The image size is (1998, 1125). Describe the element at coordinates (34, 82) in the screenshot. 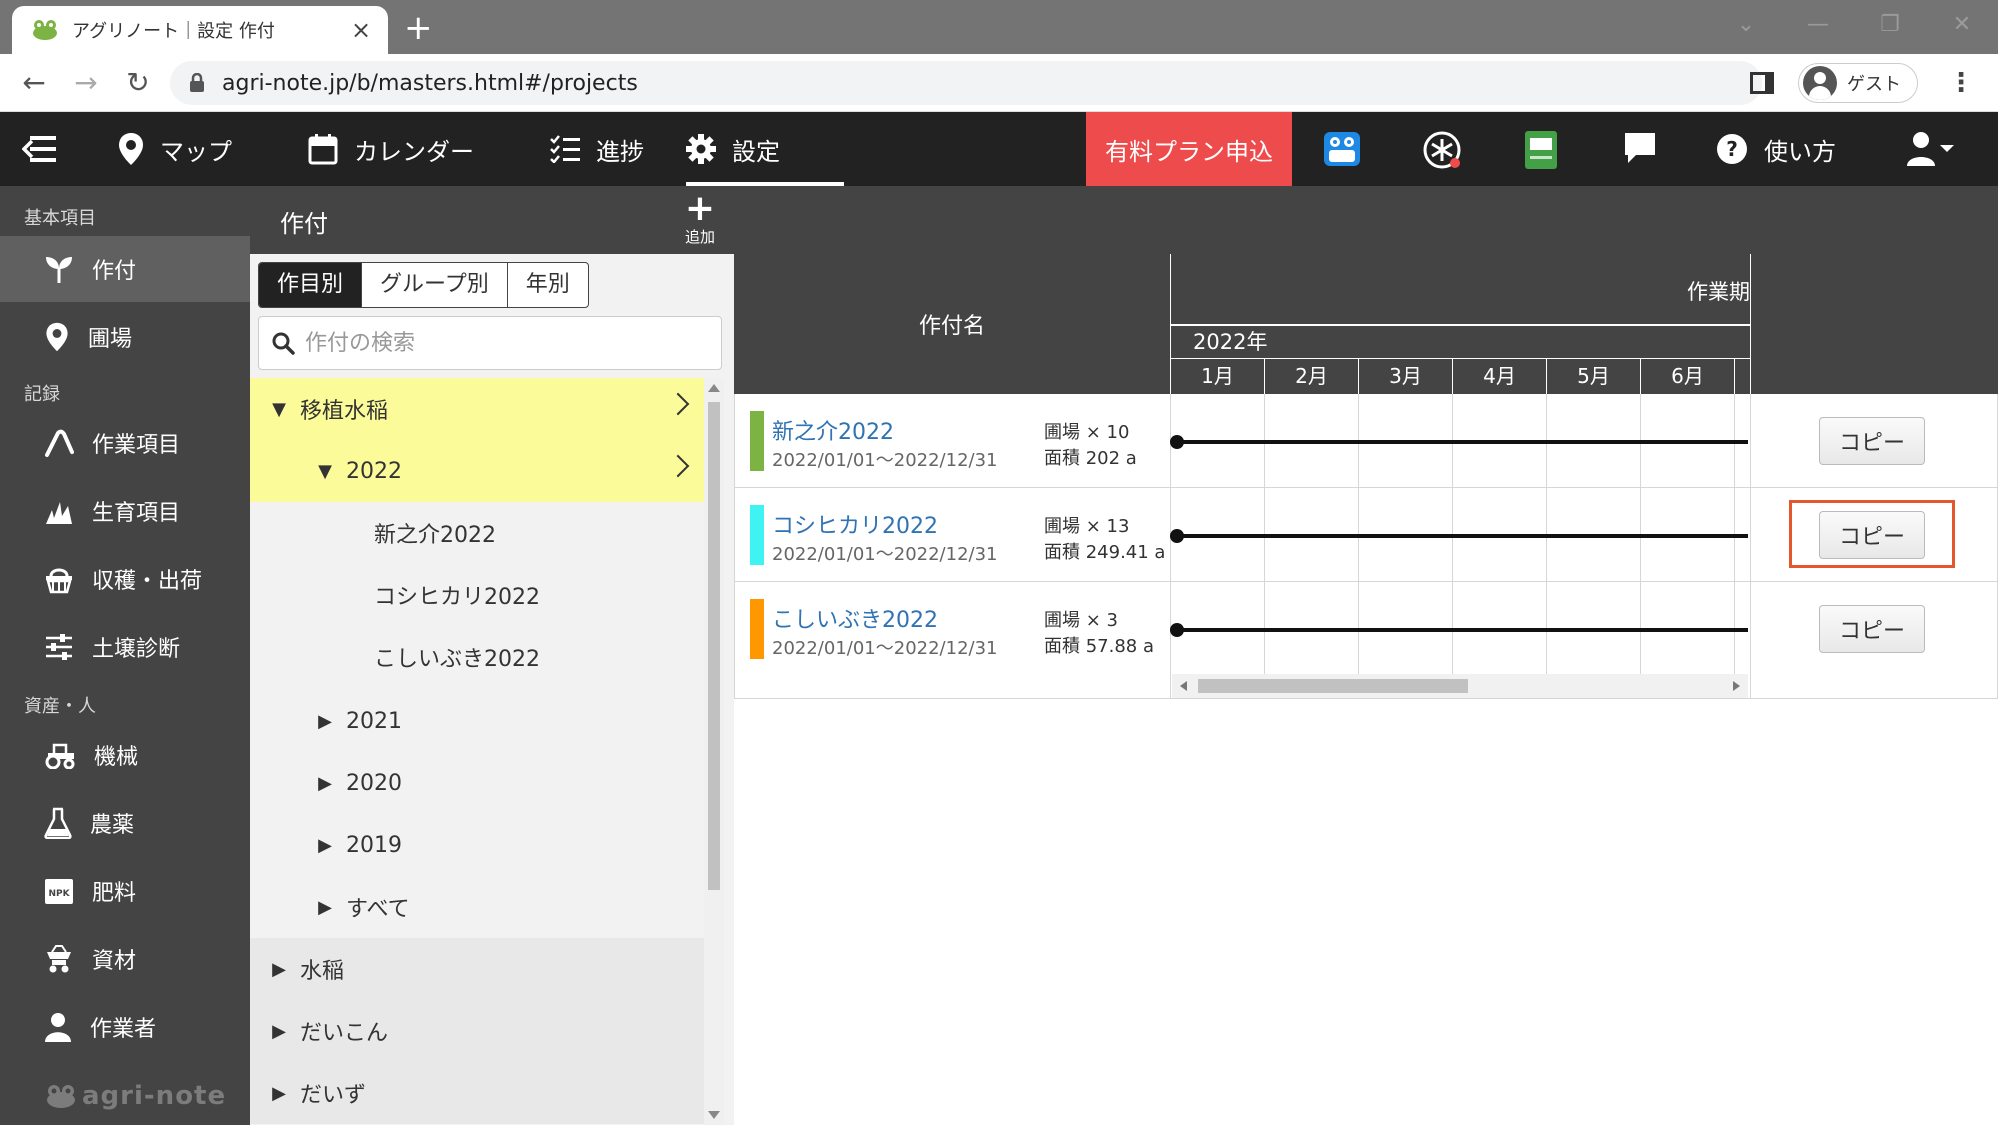

I see `back-icon: ←` at that location.